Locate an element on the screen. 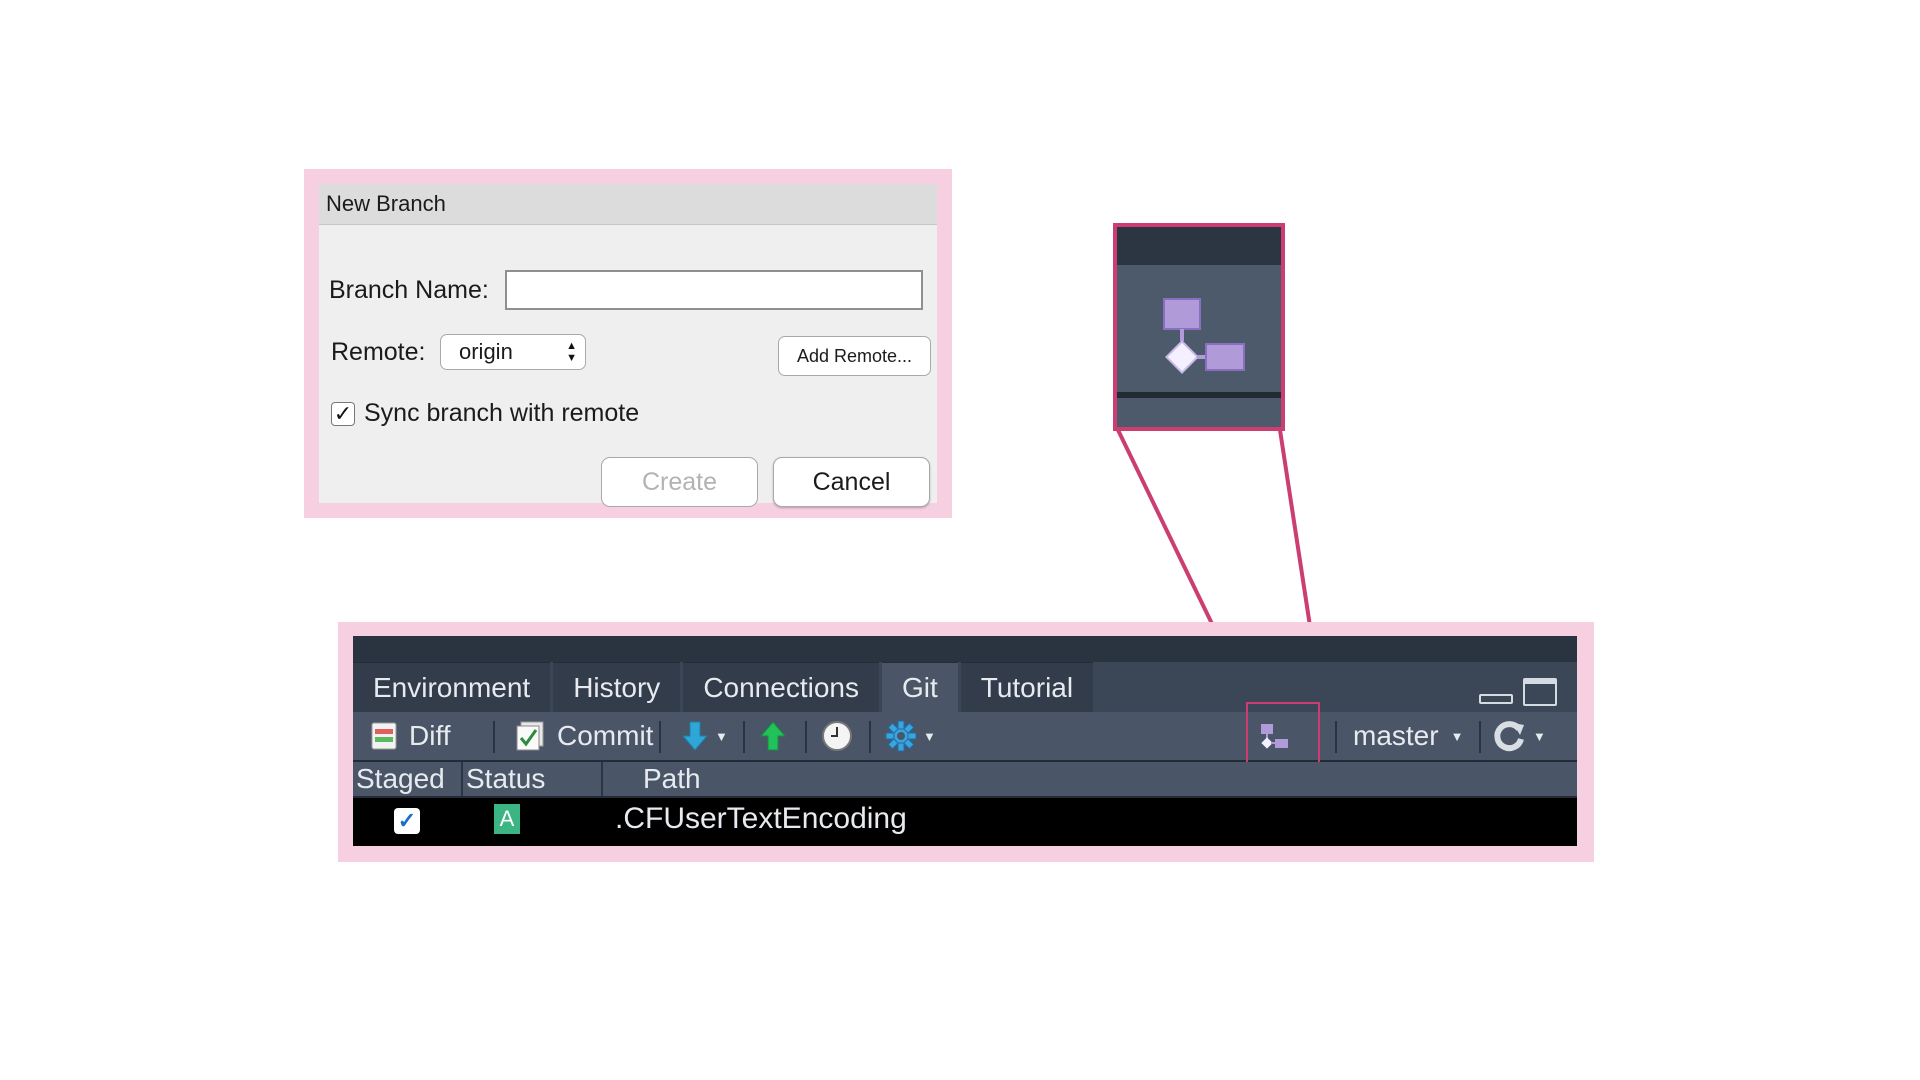 Image resolution: width=1920 pixels, height=1080 pixels. branch-name-label: Branch Name: is located at coordinates (409, 290).